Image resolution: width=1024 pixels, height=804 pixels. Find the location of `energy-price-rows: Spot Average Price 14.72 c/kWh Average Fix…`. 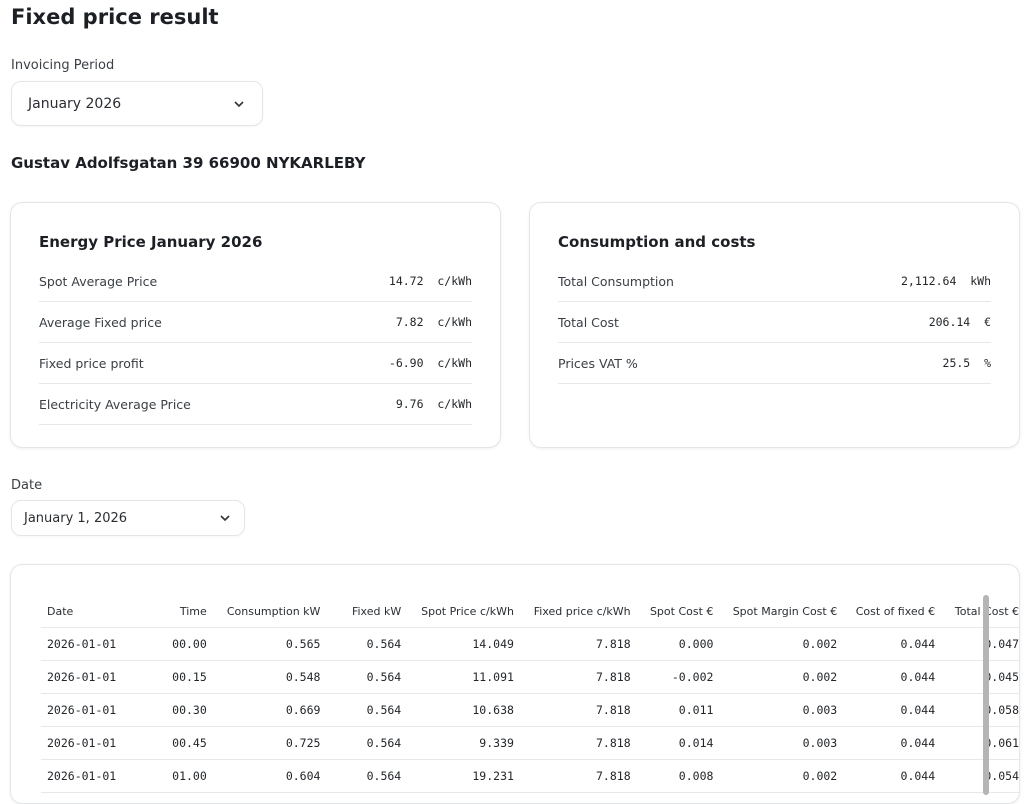

energy-price-rows: Spot Average Price 14.72 c/kWh Average Fix… is located at coordinates (255, 343).